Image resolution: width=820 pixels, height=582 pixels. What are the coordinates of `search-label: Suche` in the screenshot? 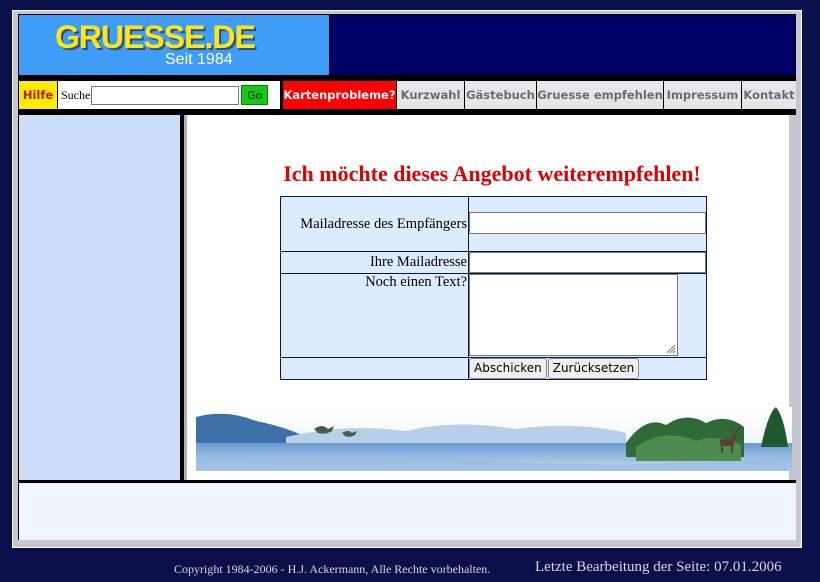 It's located at (76, 94).